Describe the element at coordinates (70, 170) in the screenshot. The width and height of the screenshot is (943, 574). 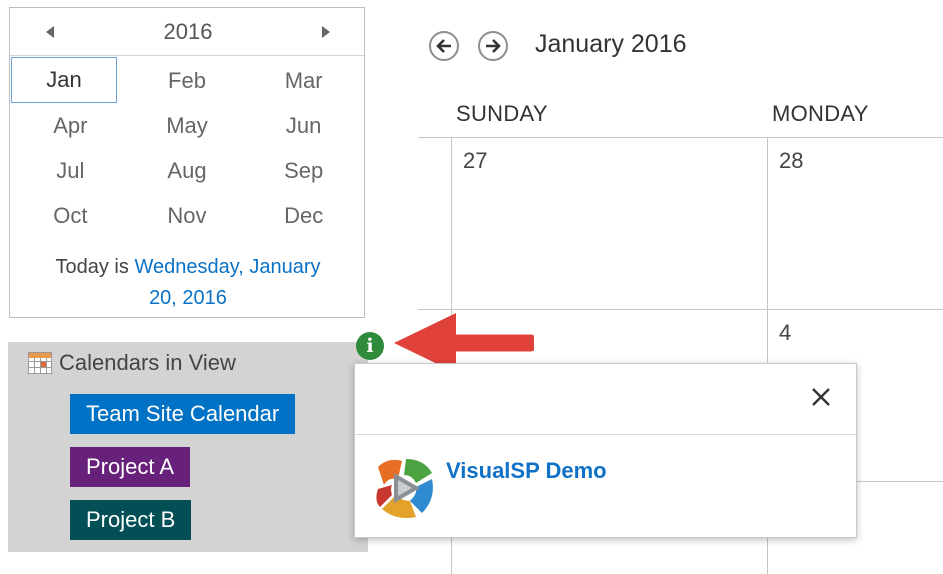
I see `month-jul: Jul` at that location.